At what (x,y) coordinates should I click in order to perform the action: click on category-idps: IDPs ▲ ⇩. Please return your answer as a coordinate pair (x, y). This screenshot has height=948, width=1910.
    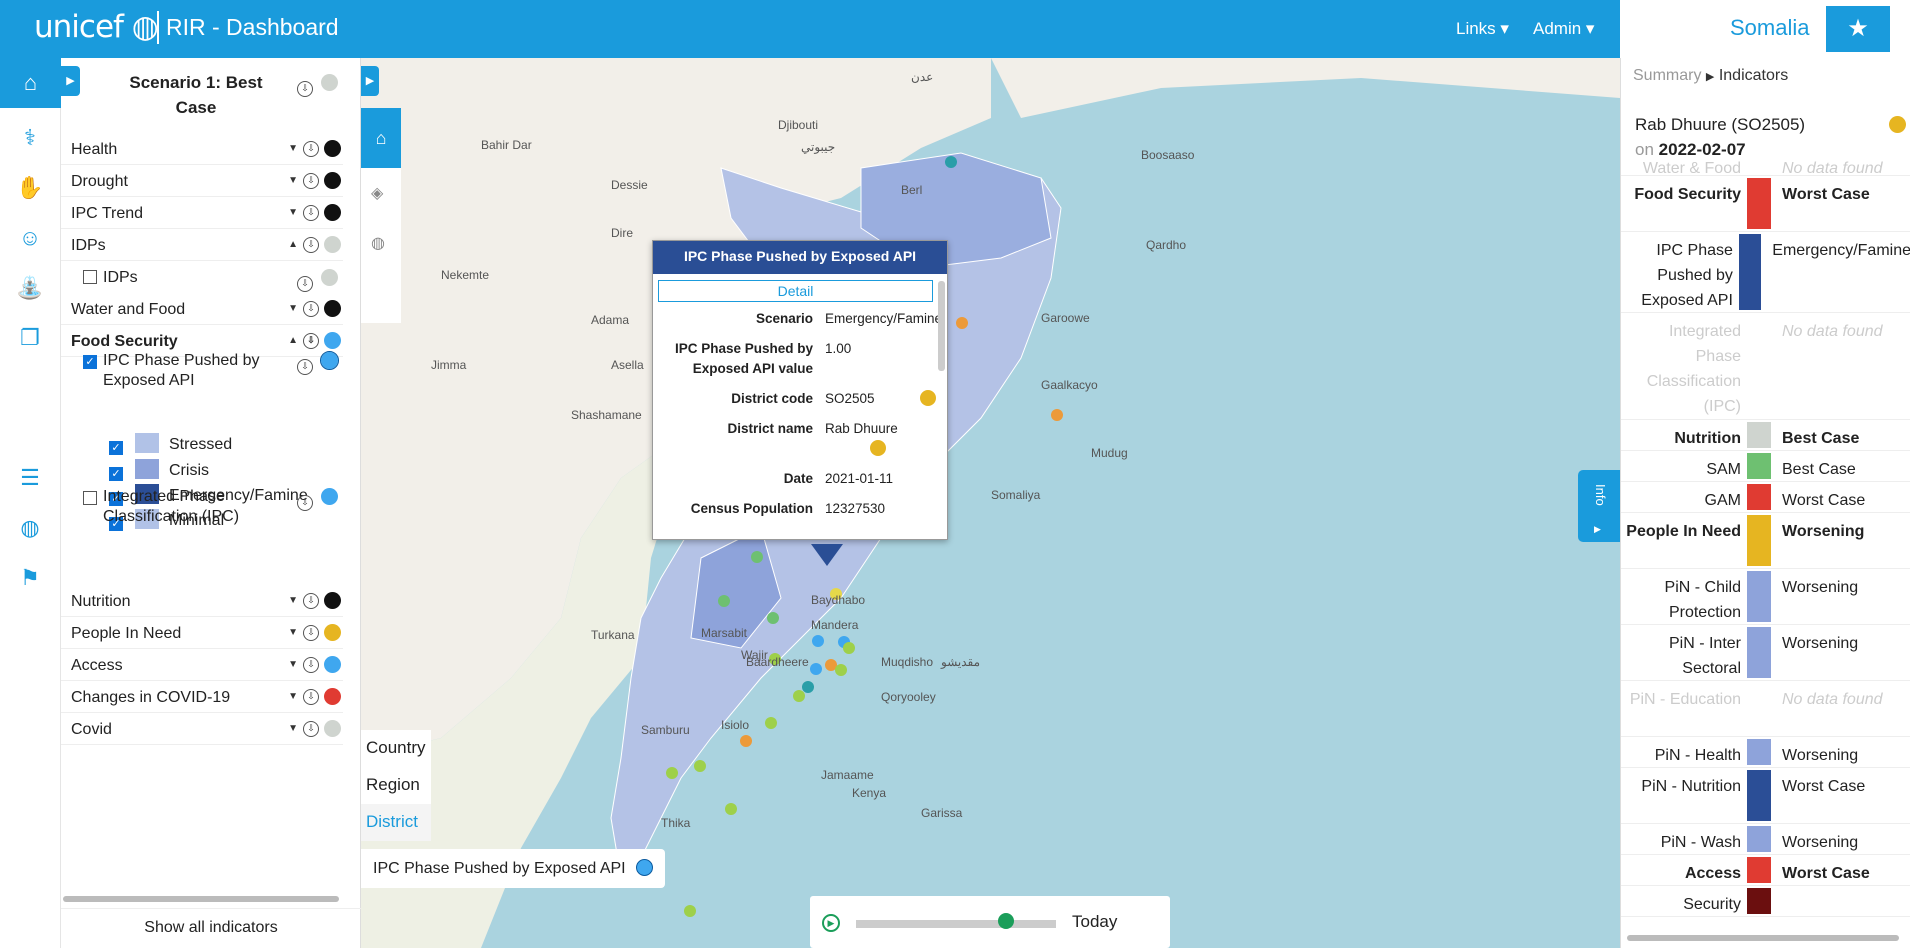
    Looking at the image, I should click on (202, 245).